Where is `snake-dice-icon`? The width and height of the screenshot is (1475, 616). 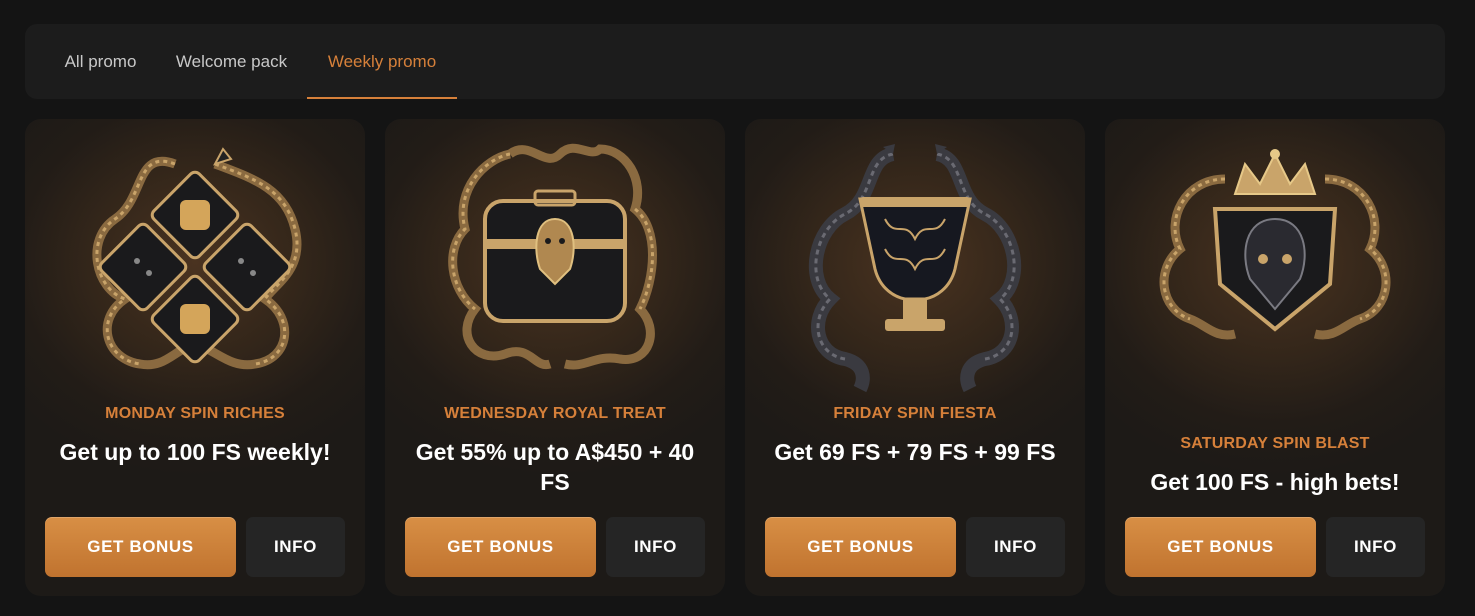
snake-dice-icon is located at coordinates (195, 264).